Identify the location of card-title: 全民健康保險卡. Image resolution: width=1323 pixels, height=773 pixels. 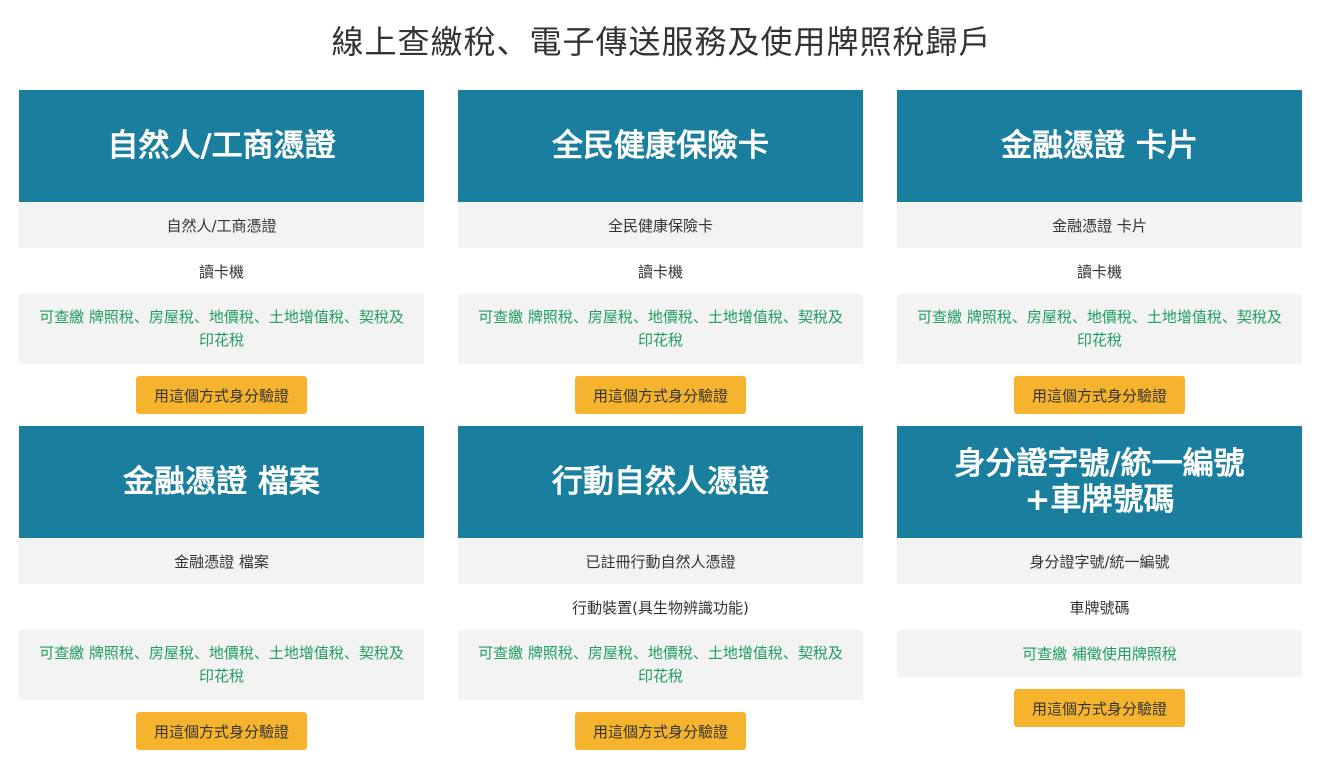
(660, 146).